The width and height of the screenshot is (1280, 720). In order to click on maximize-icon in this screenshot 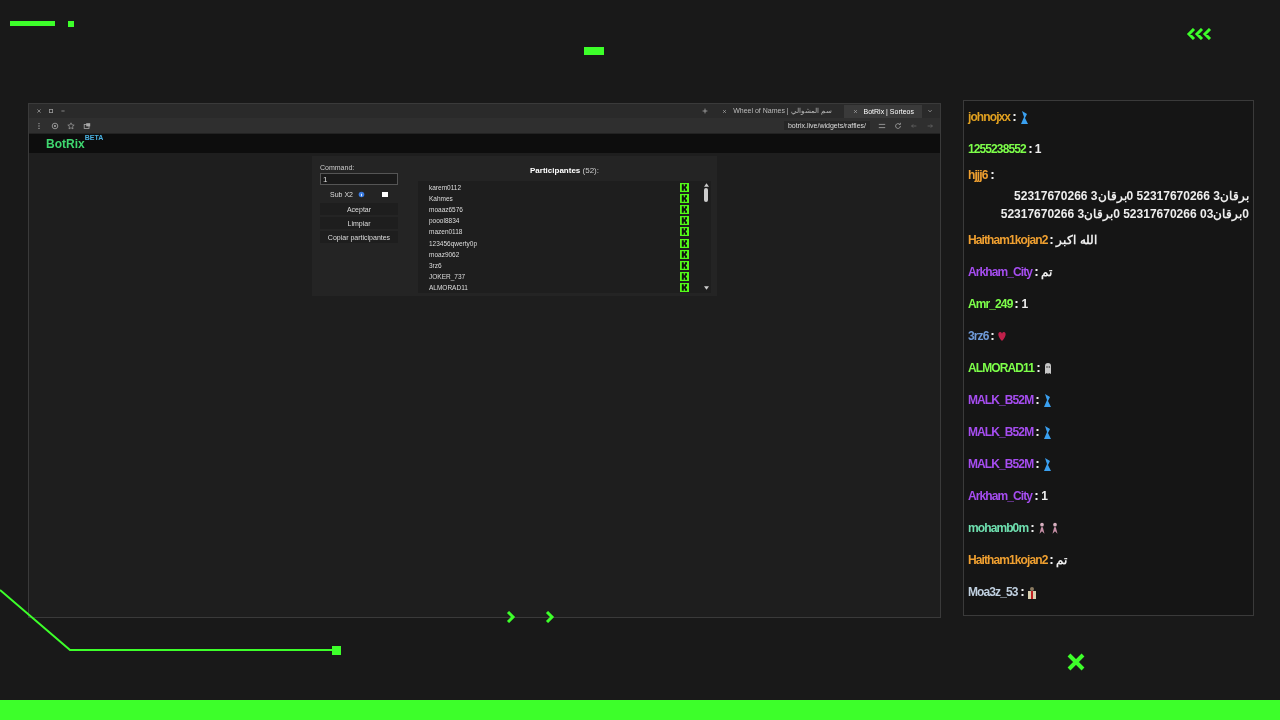, I will do `click(51, 111)`.